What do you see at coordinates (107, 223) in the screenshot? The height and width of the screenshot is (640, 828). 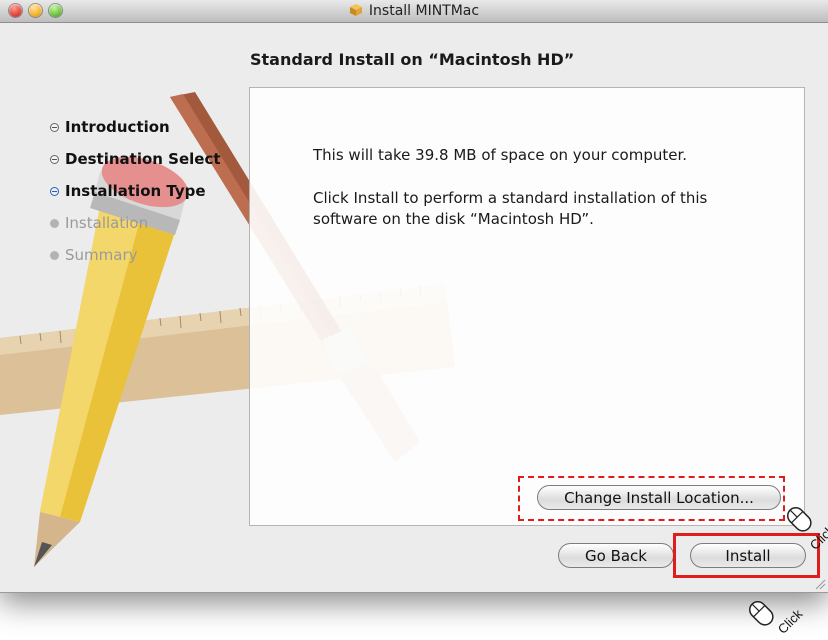 I see `step-label: Installation` at bounding box center [107, 223].